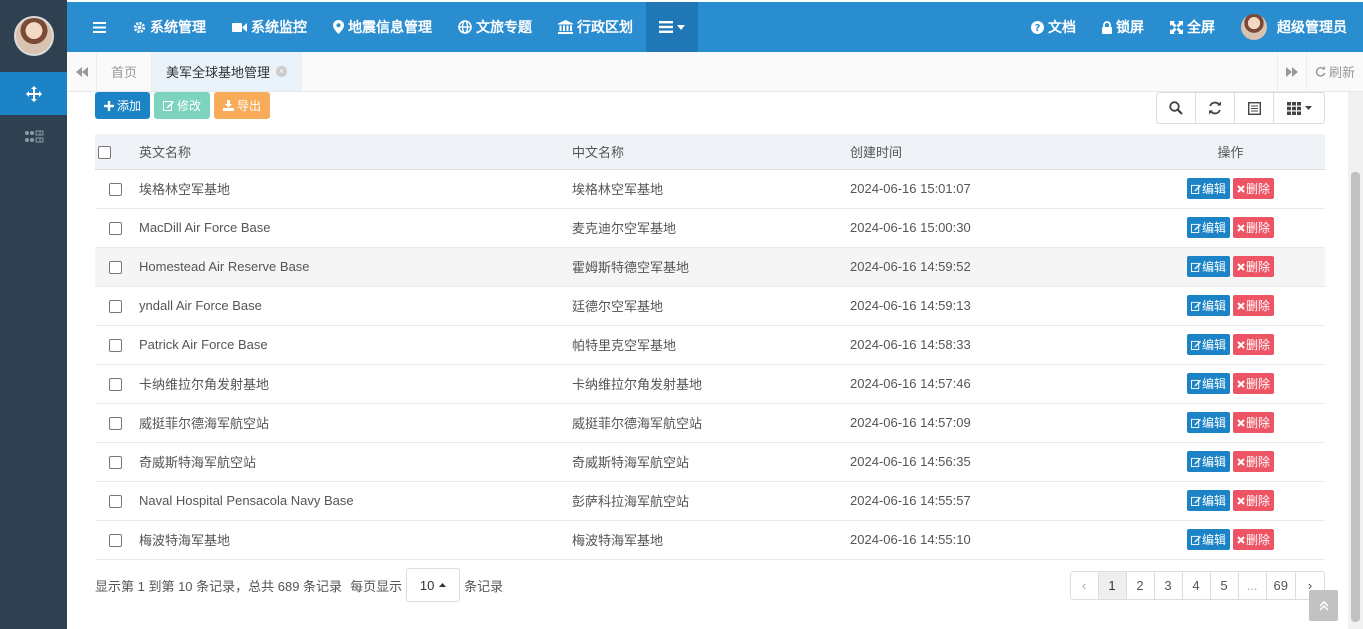 Image resolution: width=1363 pixels, height=629 pixels. I want to click on pagination-page: 2, so click(1141, 585).